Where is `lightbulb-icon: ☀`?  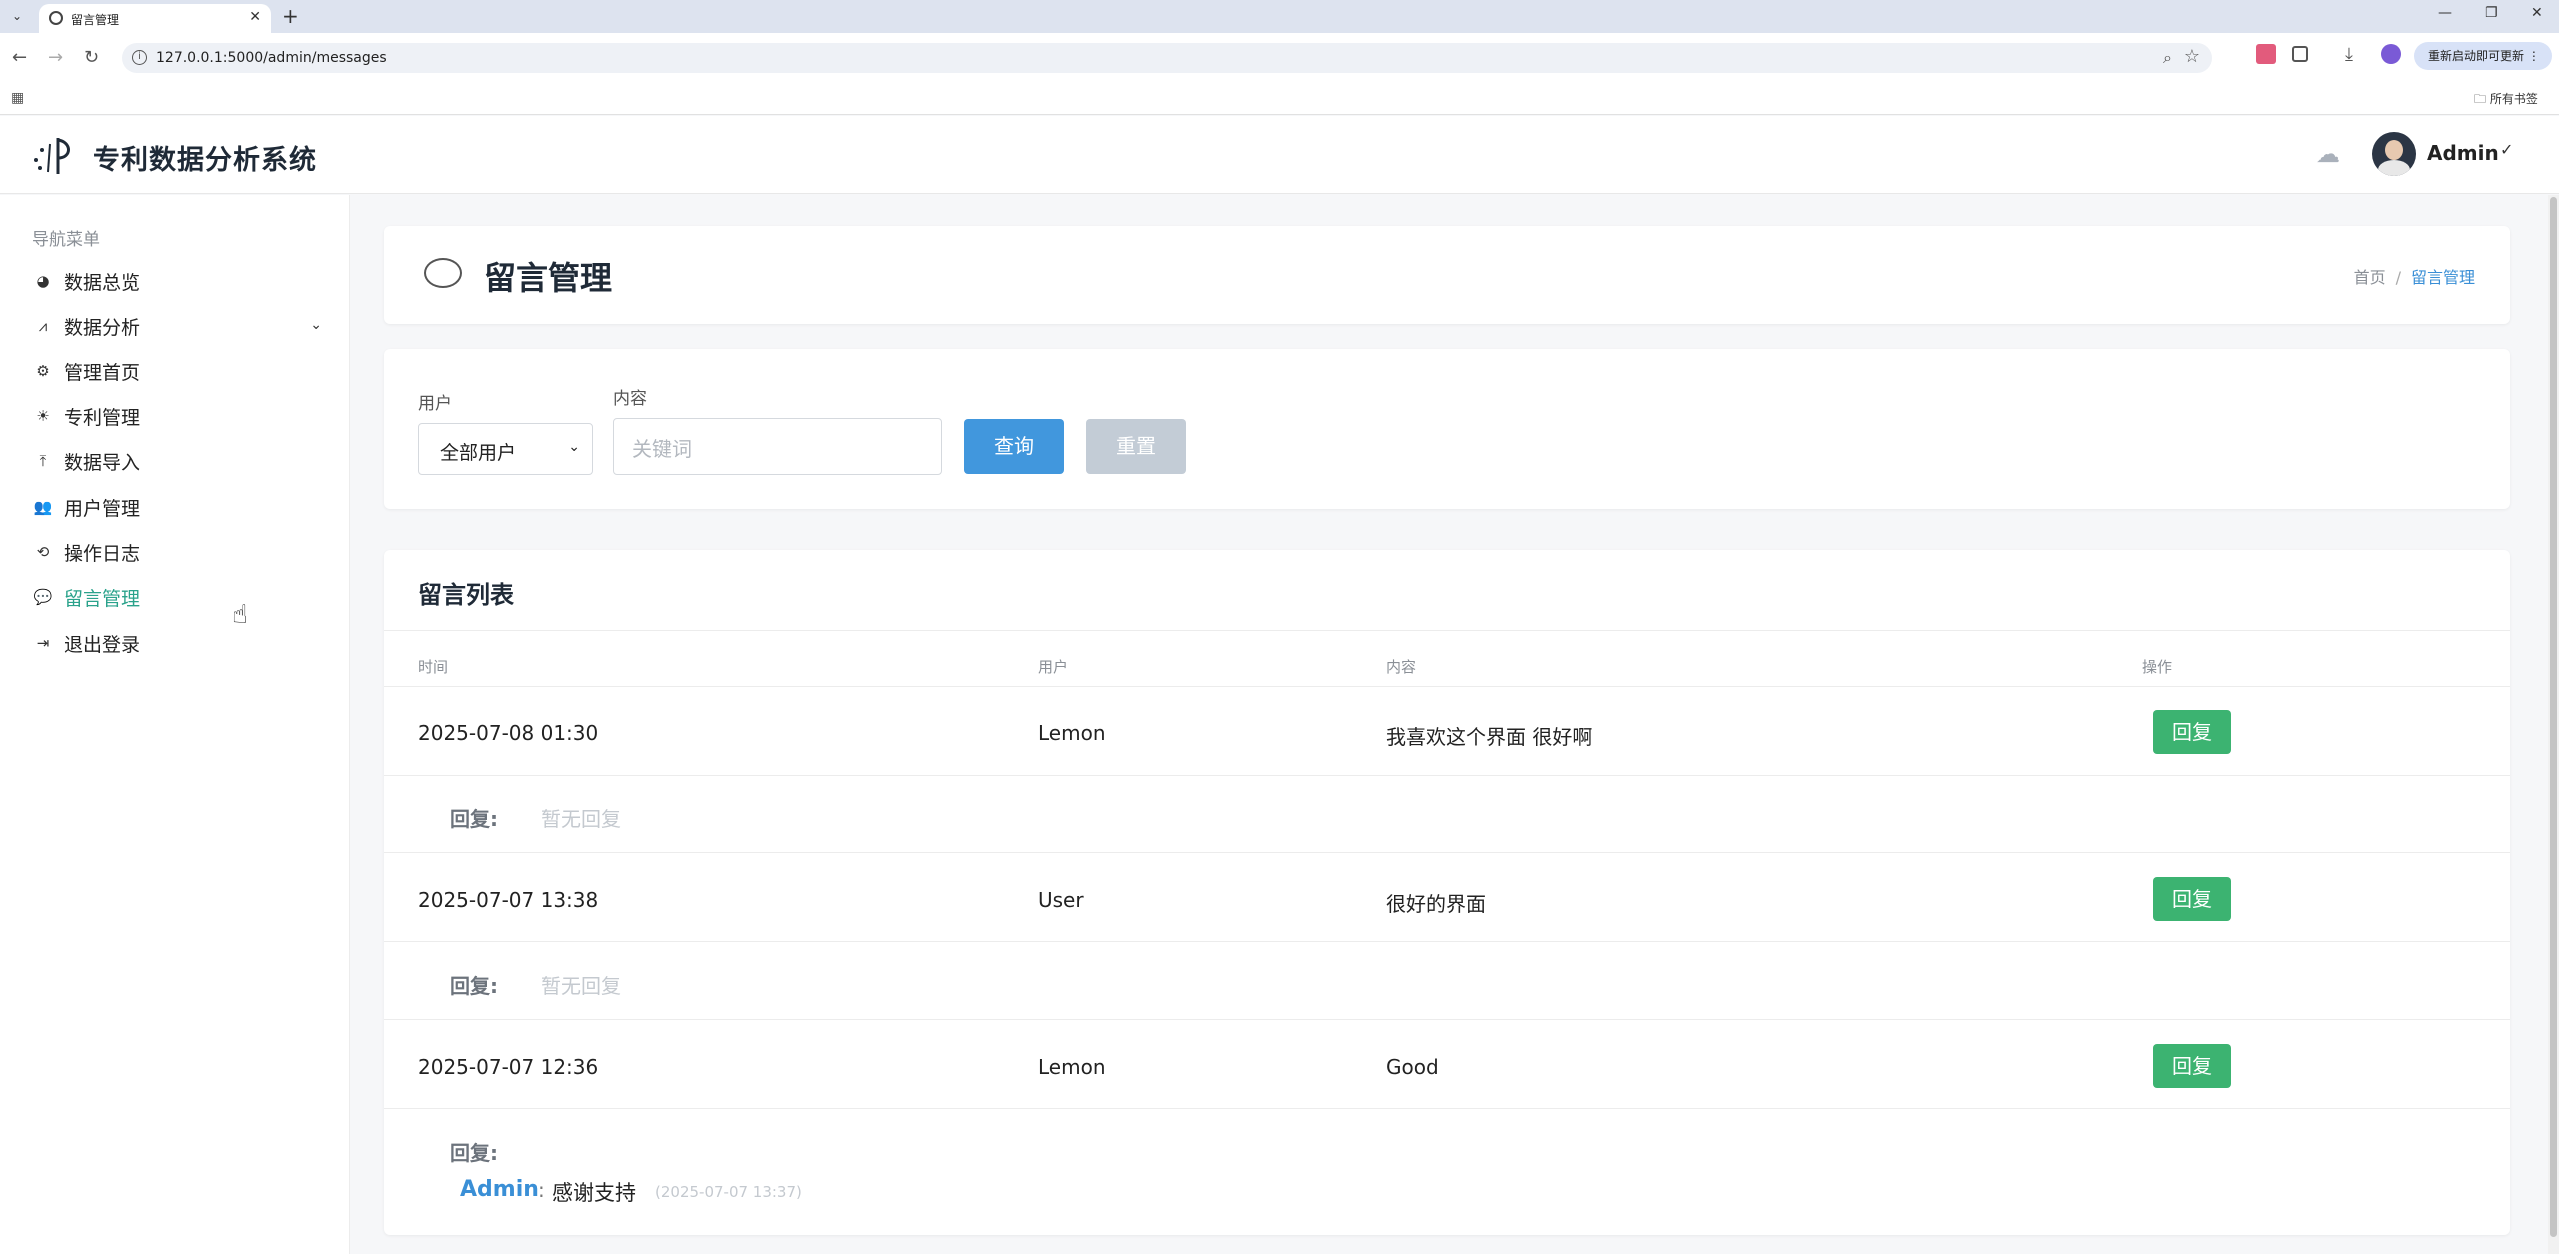
lightbulb-icon: ☀ is located at coordinates (43, 416).